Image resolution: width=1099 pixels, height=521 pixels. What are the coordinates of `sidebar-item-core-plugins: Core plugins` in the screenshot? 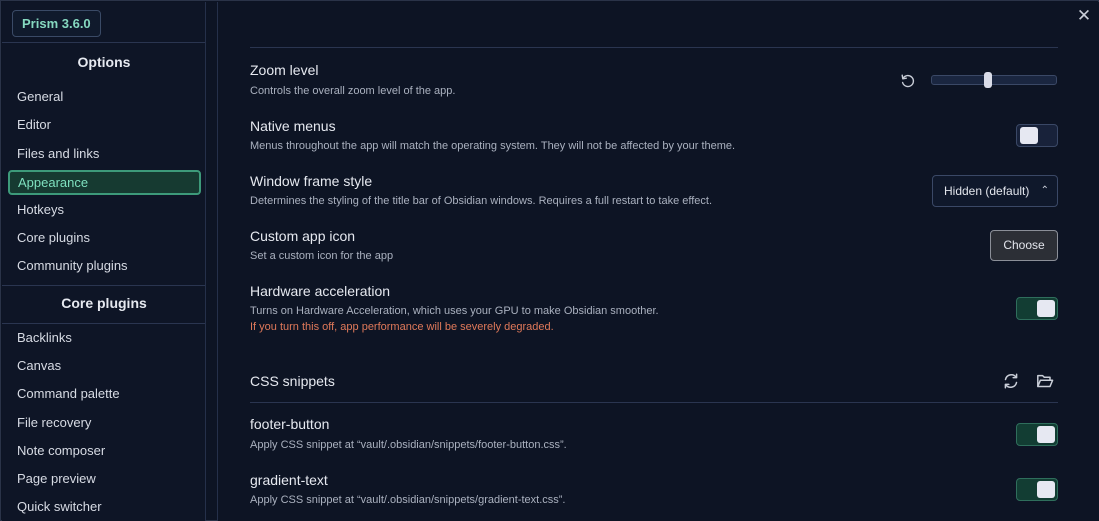 It's located at (104, 237).